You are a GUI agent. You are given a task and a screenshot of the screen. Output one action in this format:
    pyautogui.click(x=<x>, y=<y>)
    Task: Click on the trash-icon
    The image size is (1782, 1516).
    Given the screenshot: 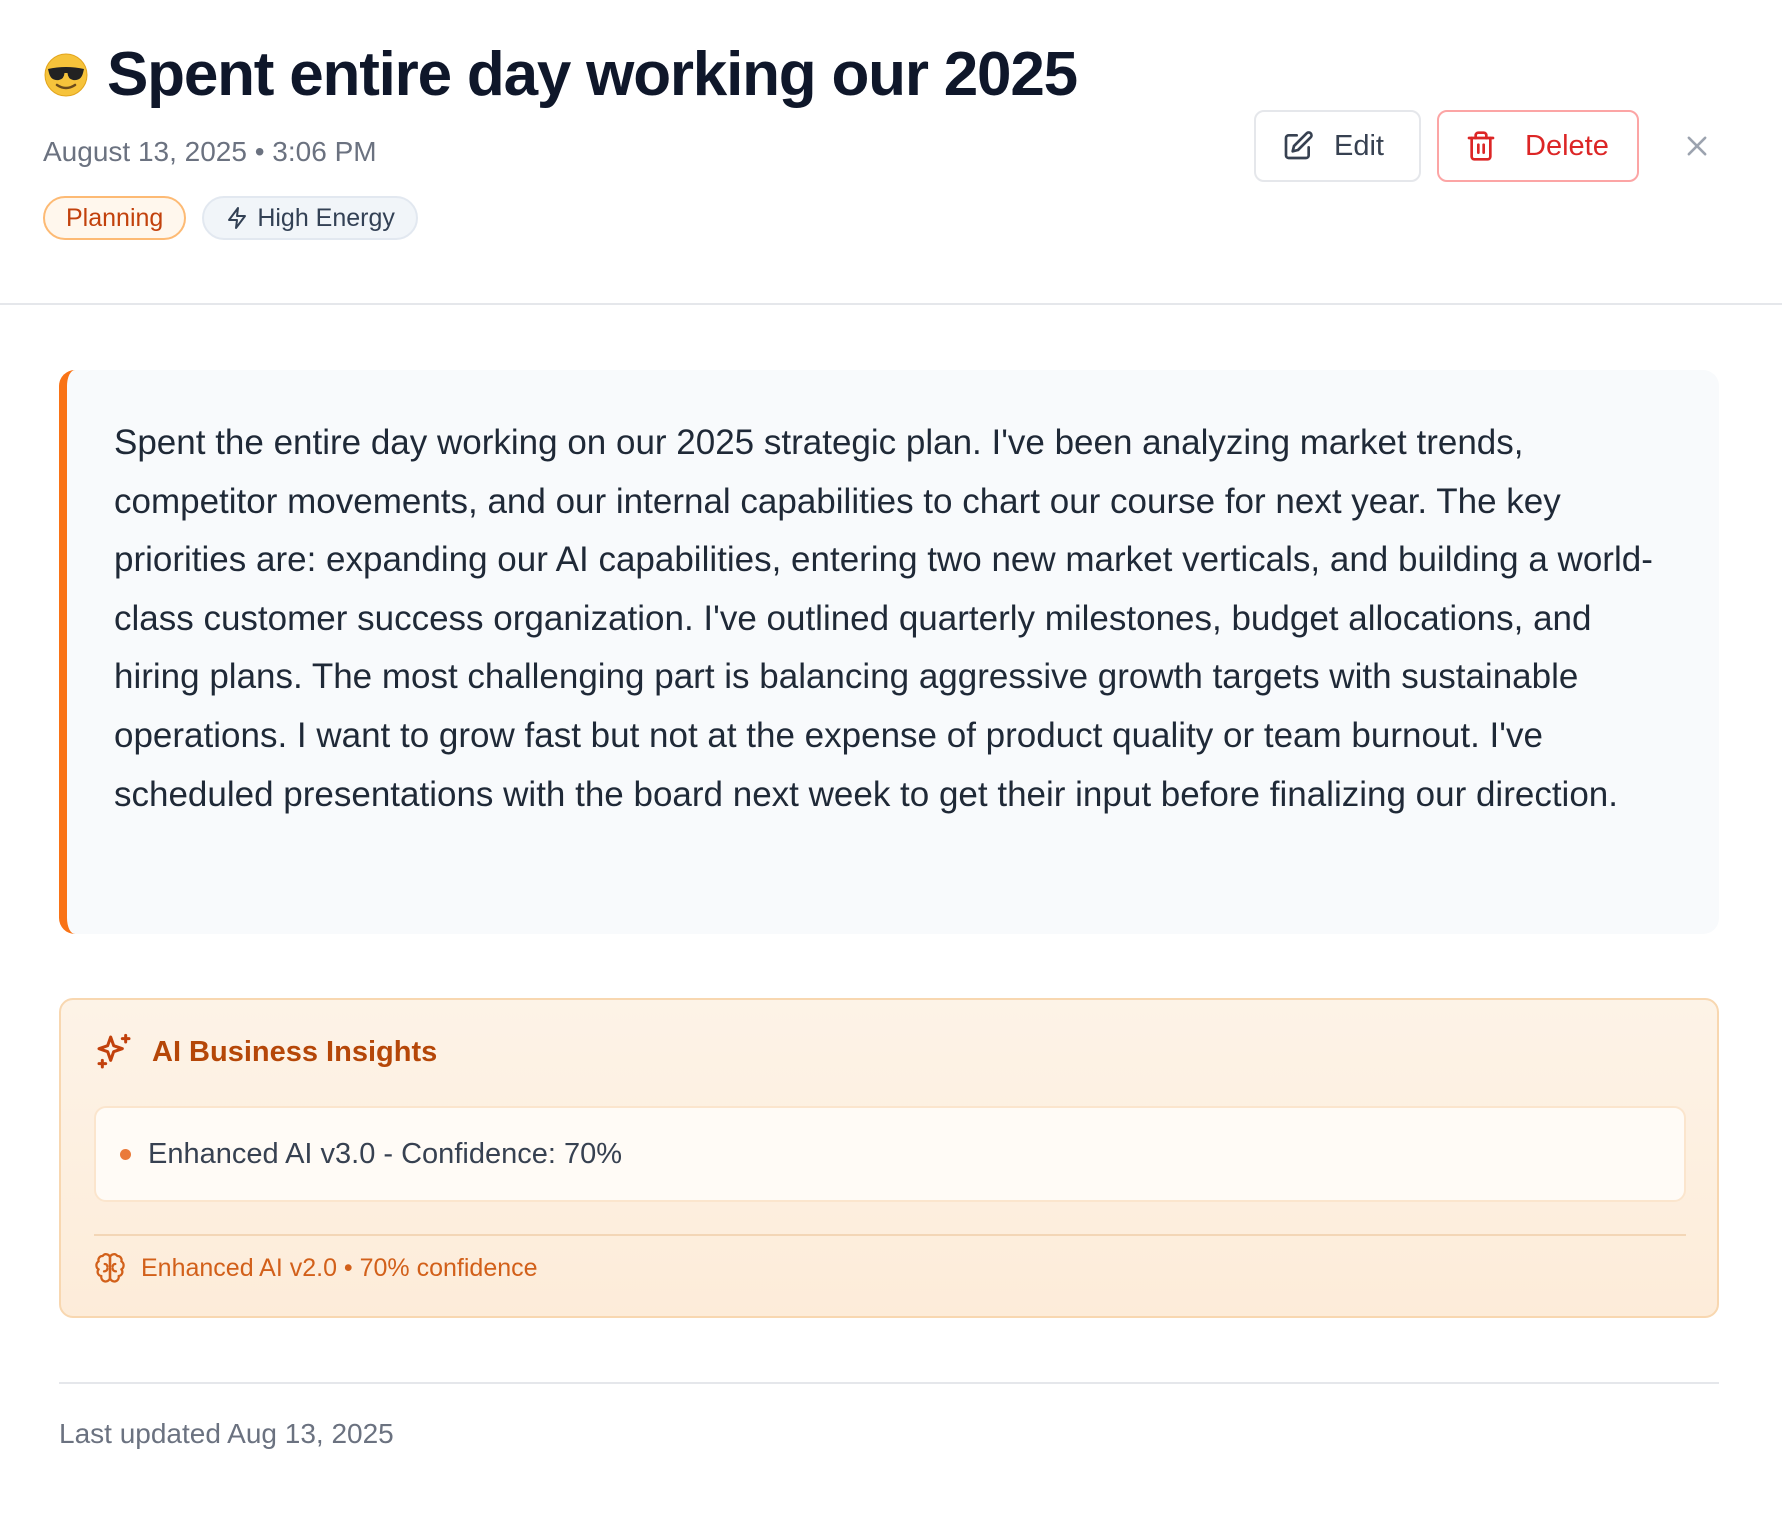 What is the action you would take?
    pyautogui.click(x=1481, y=146)
    